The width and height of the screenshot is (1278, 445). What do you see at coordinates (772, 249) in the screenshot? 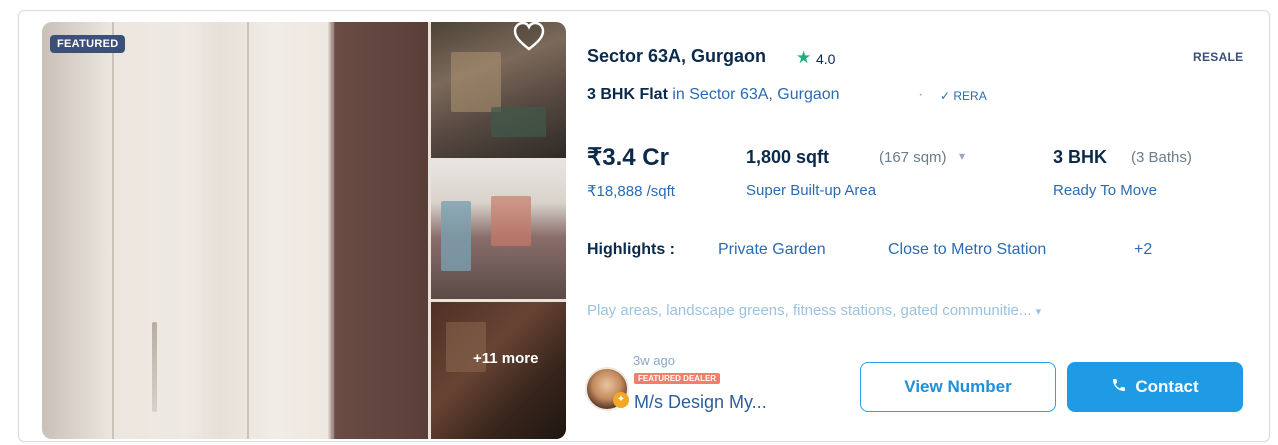
I see `highlight-item: Private Garden` at bounding box center [772, 249].